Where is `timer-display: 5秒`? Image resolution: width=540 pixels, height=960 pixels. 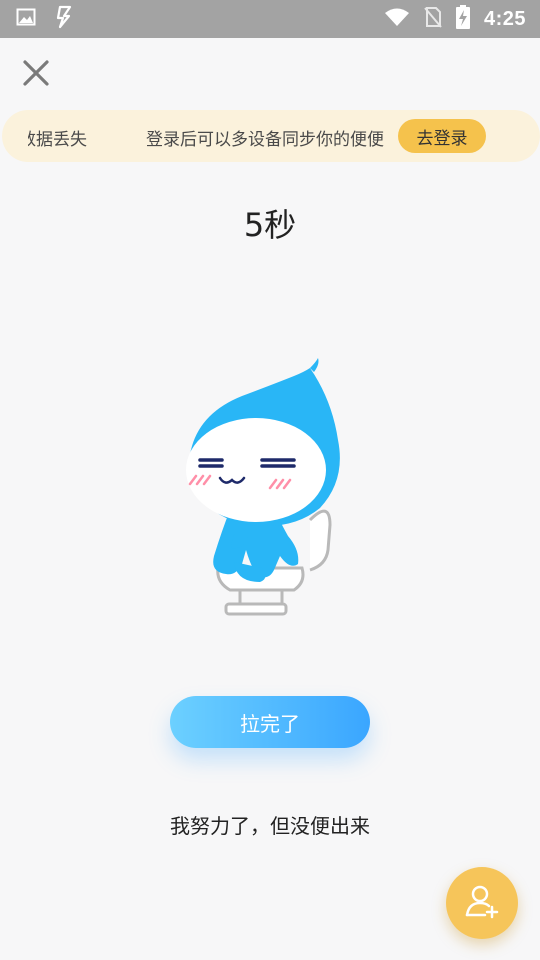
timer-display: 5秒 is located at coordinates (270, 225).